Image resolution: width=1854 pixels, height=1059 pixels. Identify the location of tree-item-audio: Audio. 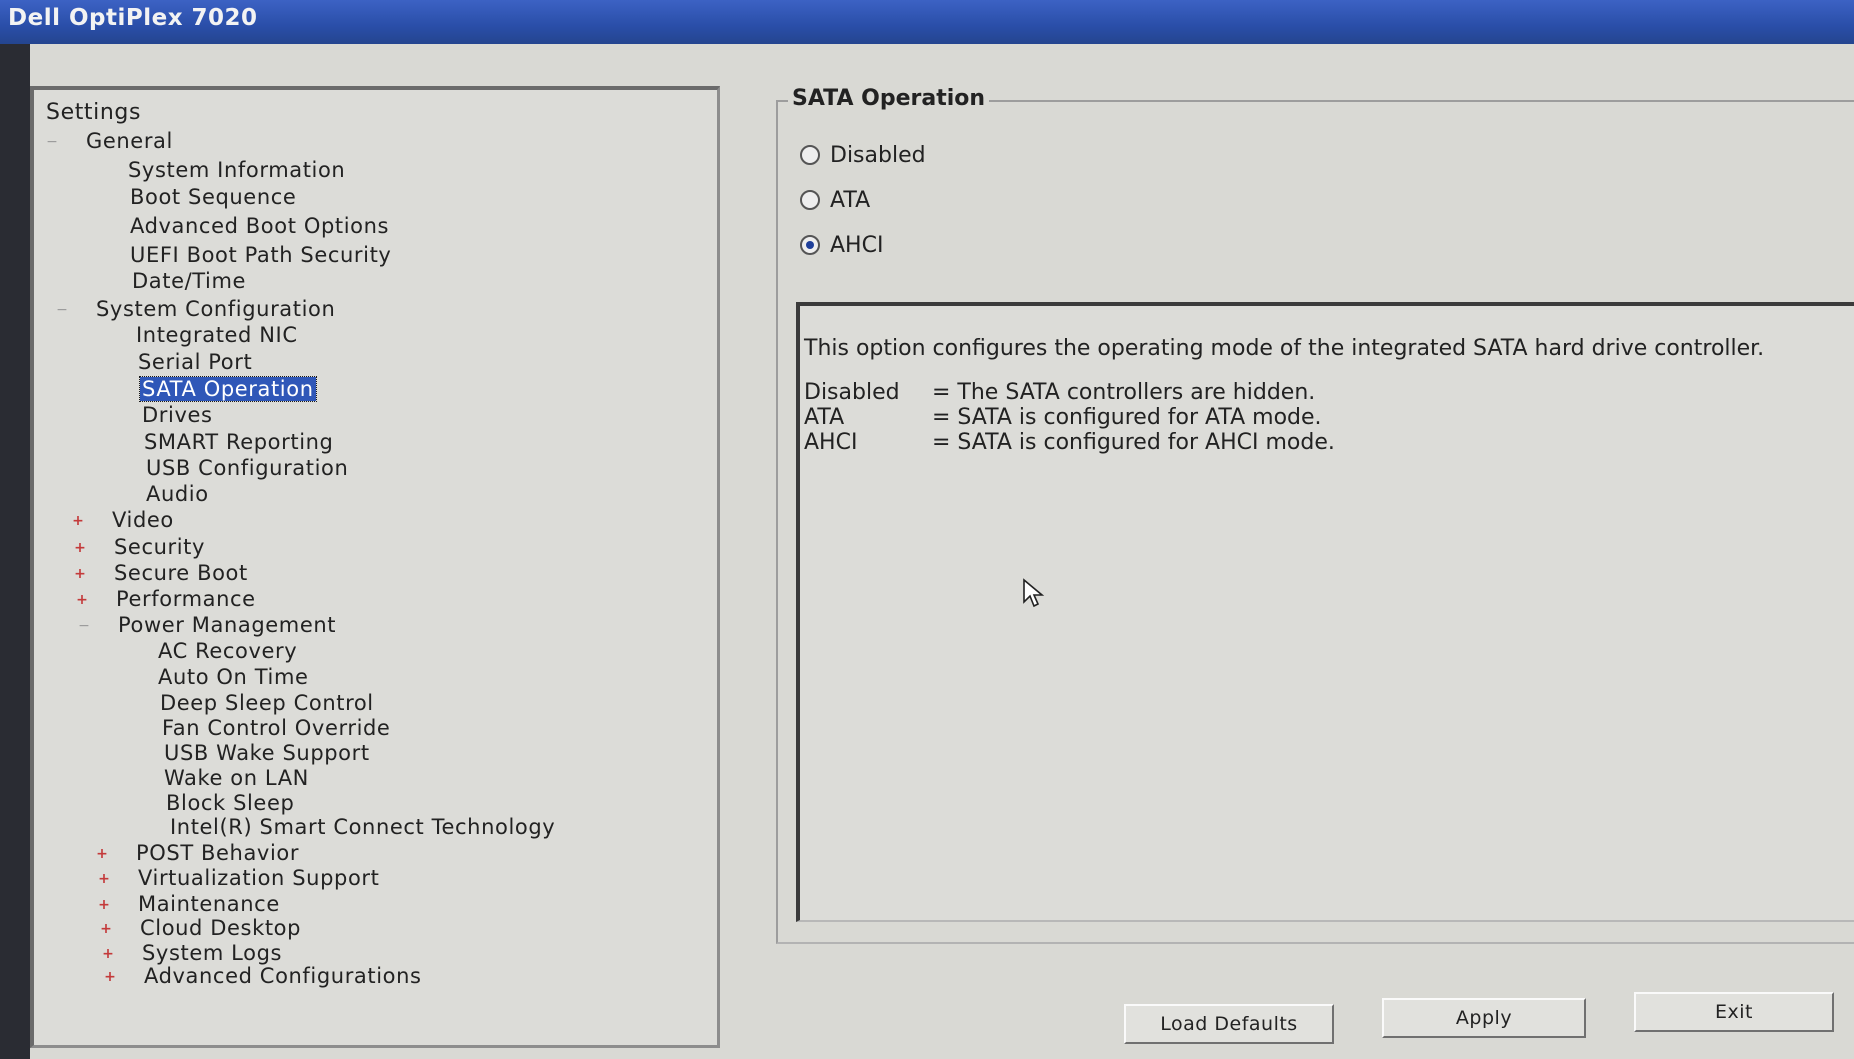
(177, 494).